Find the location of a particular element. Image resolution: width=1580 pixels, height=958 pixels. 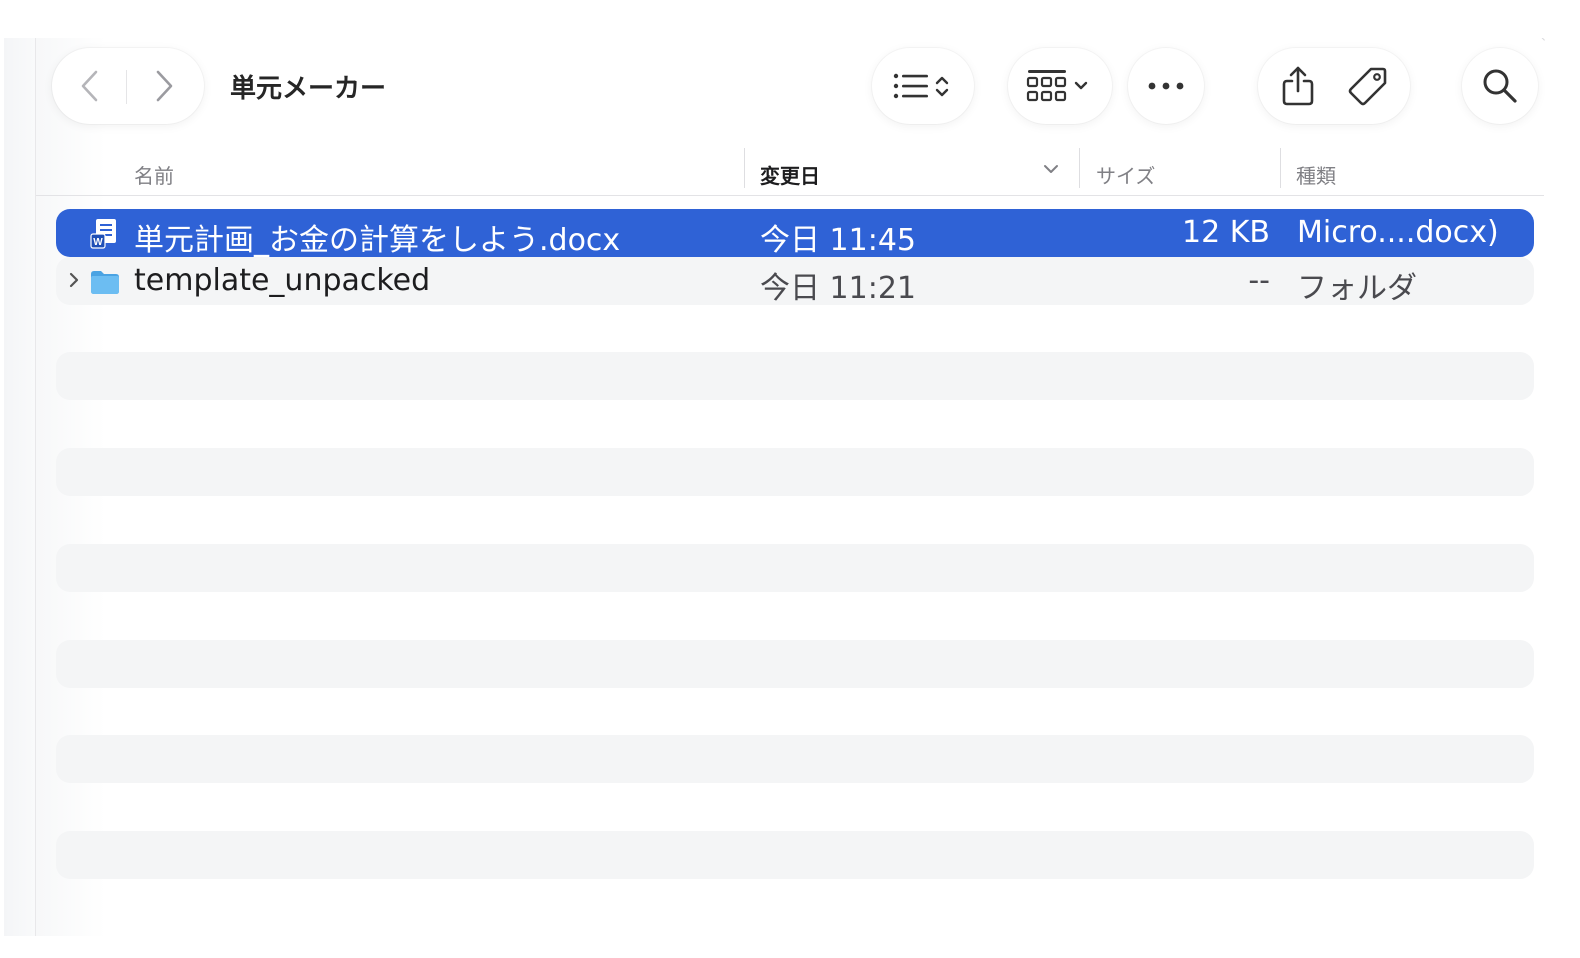

navigation-buttons is located at coordinates (128, 86).